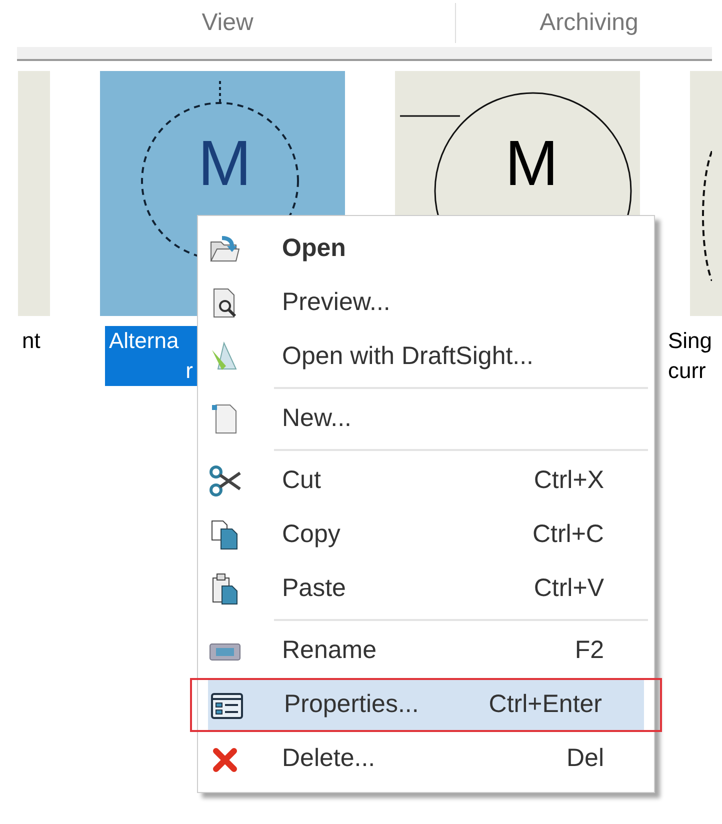 The height and width of the screenshot is (824, 722). What do you see at coordinates (34, 193) in the screenshot?
I see `symbol-thumbnail` at bounding box center [34, 193].